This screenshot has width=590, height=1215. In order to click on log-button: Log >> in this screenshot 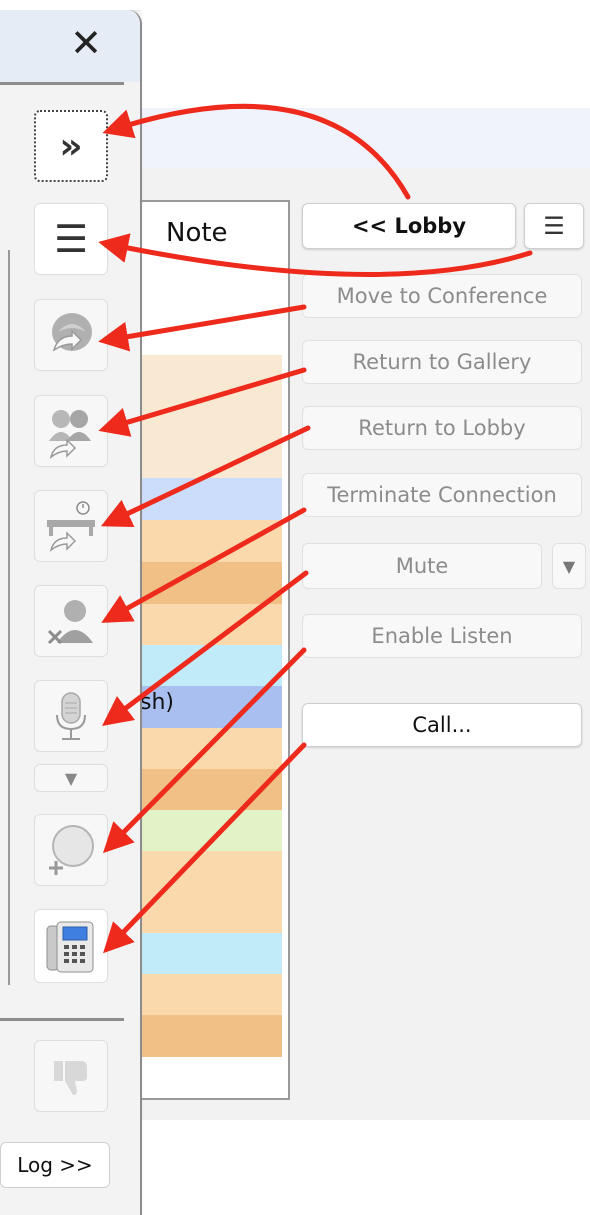, I will do `click(55, 1165)`.